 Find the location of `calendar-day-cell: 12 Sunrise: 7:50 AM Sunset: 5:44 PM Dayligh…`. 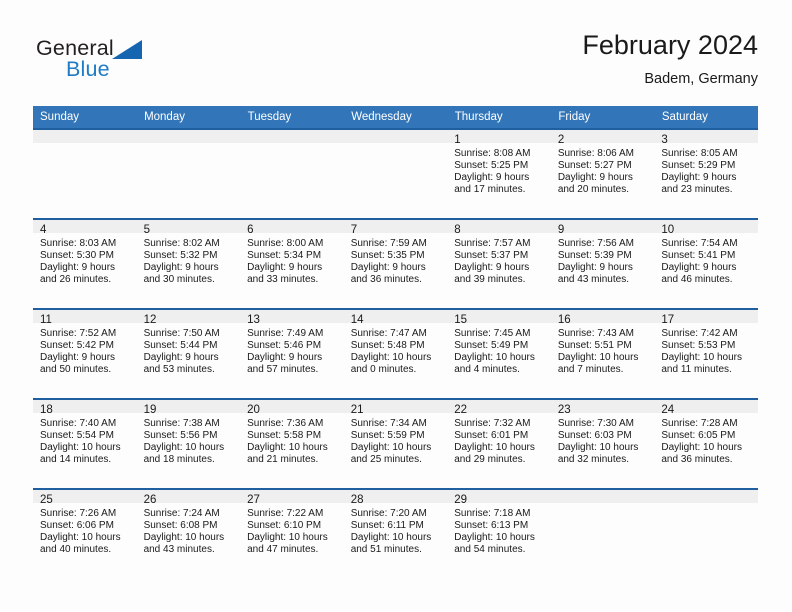

calendar-day-cell: 12 Sunrise: 7:50 AM Sunset: 5:44 PM Dayligh… is located at coordinates (188, 353).